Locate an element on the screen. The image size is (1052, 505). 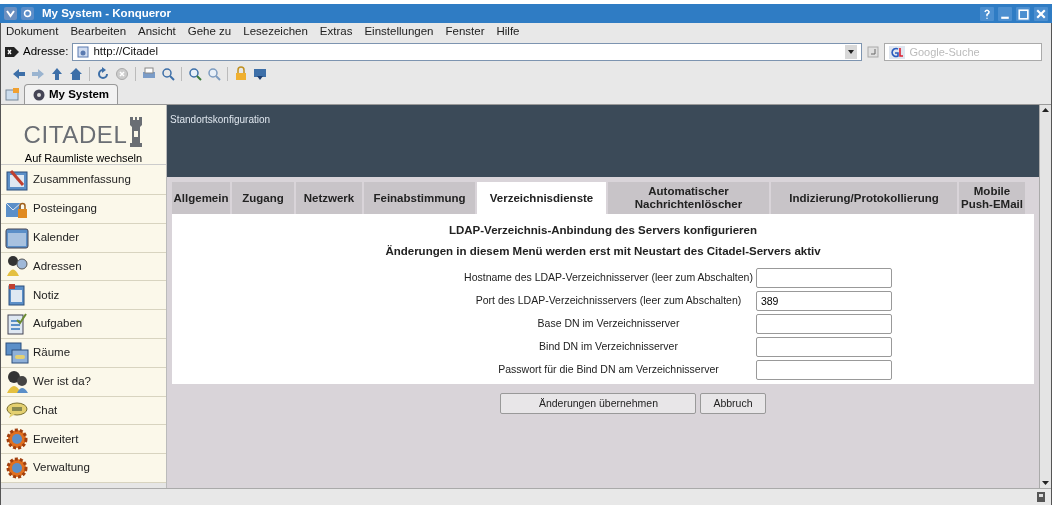
settings-tab: Allgemein is located at coordinates (201, 198).